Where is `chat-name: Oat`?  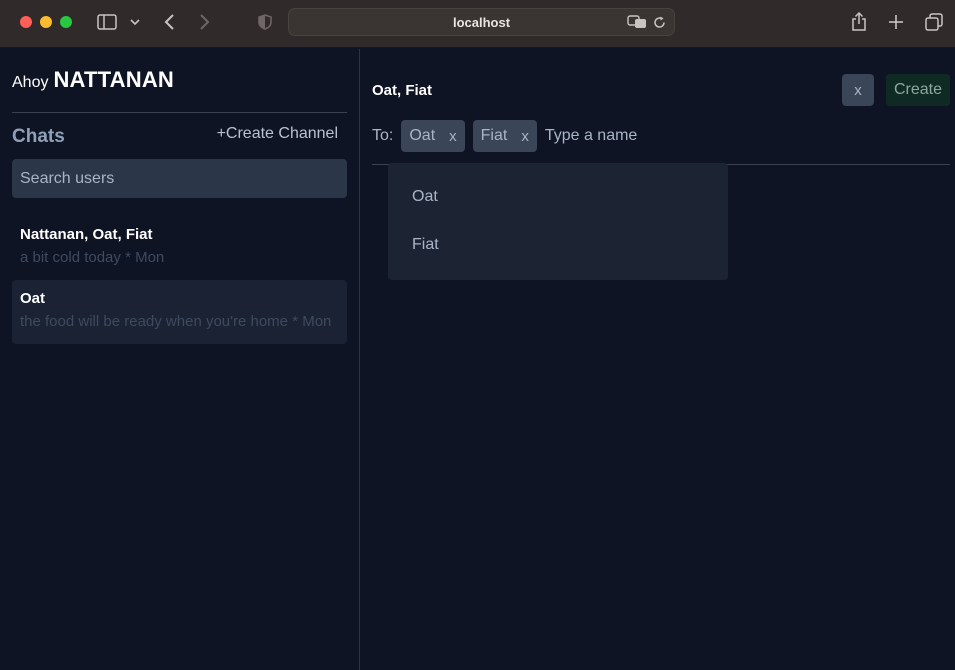
chat-name: Oat is located at coordinates (33, 298).